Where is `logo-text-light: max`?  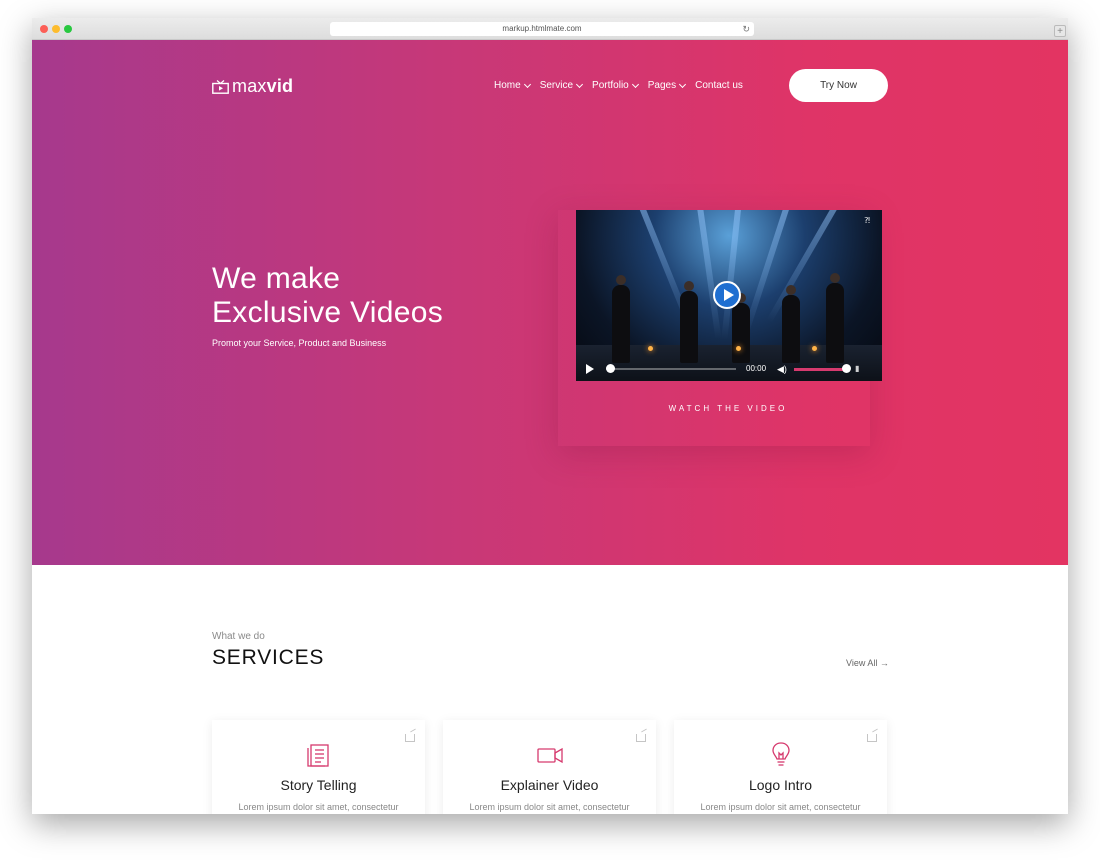
logo-text-light: max is located at coordinates (249, 86).